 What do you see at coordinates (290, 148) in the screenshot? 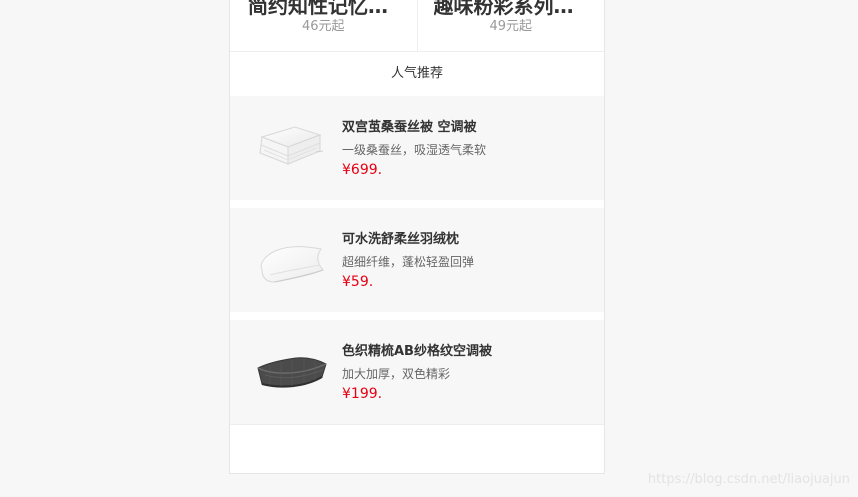
I see `white-silk-quilt-image` at bounding box center [290, 148].